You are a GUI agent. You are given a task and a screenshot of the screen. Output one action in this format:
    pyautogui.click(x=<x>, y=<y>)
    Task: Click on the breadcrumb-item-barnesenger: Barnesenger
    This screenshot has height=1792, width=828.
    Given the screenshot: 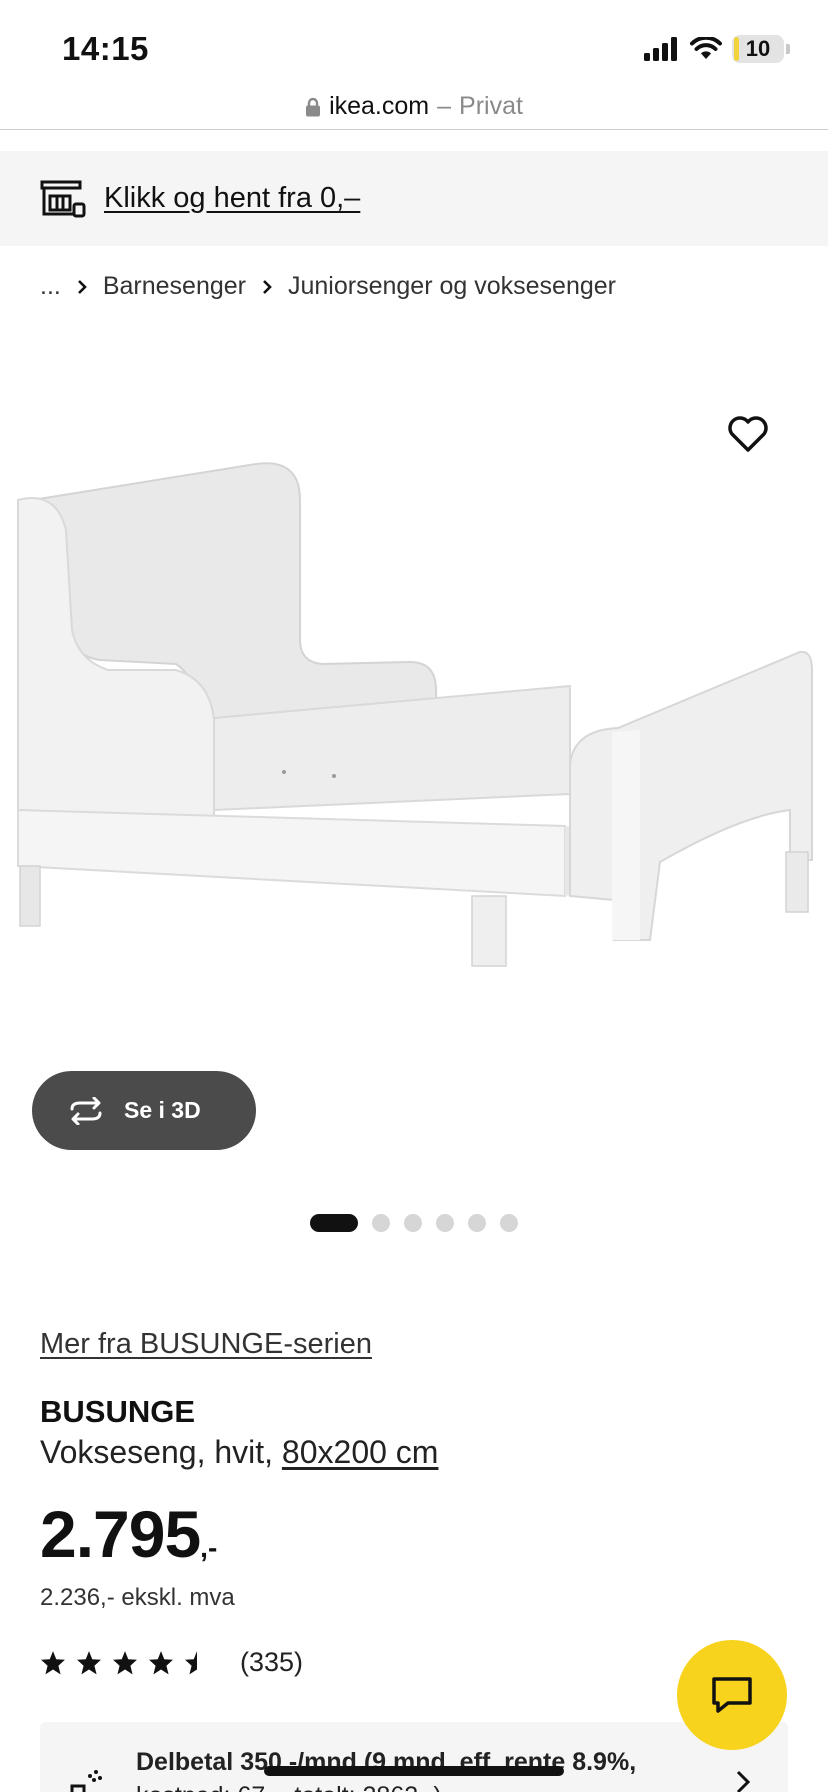 What is the action you would take?
    pyautogui.click(x=174, y=286)
    